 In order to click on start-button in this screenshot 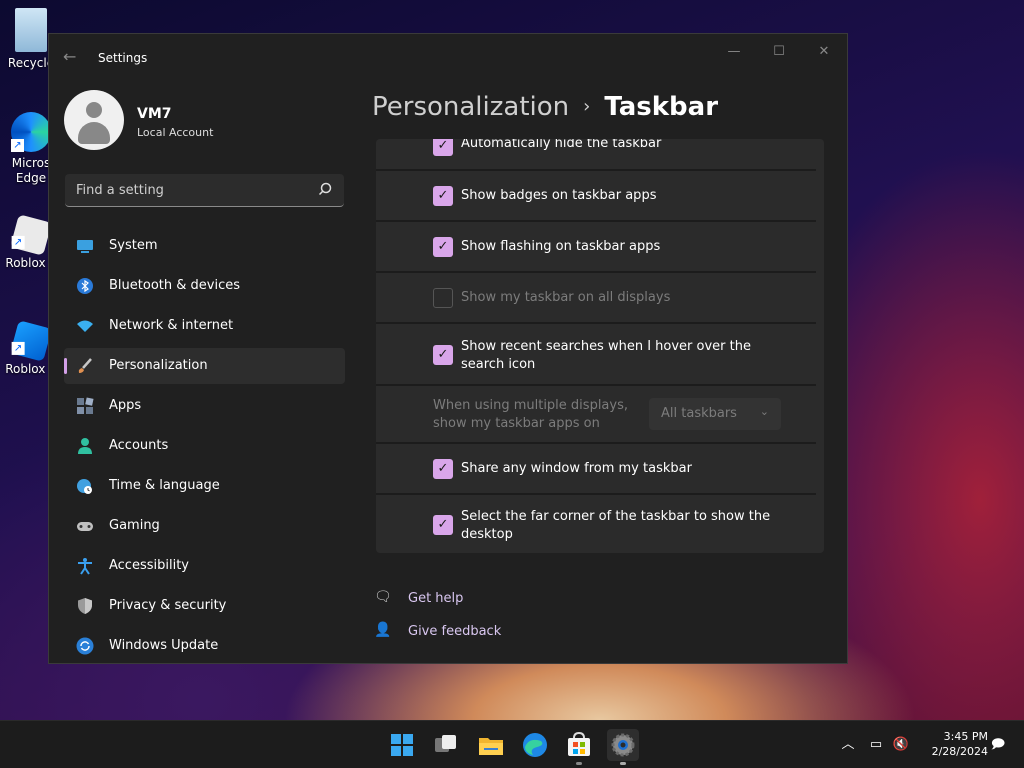, I will do `click(402, 745)`.